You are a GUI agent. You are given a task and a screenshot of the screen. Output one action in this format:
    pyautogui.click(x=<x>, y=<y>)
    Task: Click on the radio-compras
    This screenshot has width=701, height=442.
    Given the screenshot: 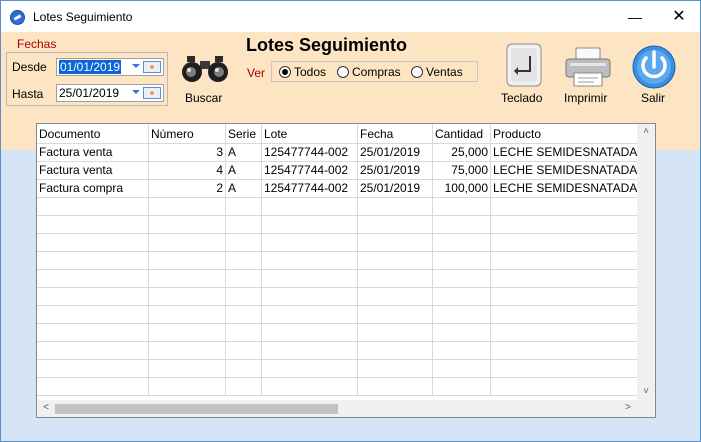 What is the action you would take?
    pyautogui.click(x=343, y=72)
    